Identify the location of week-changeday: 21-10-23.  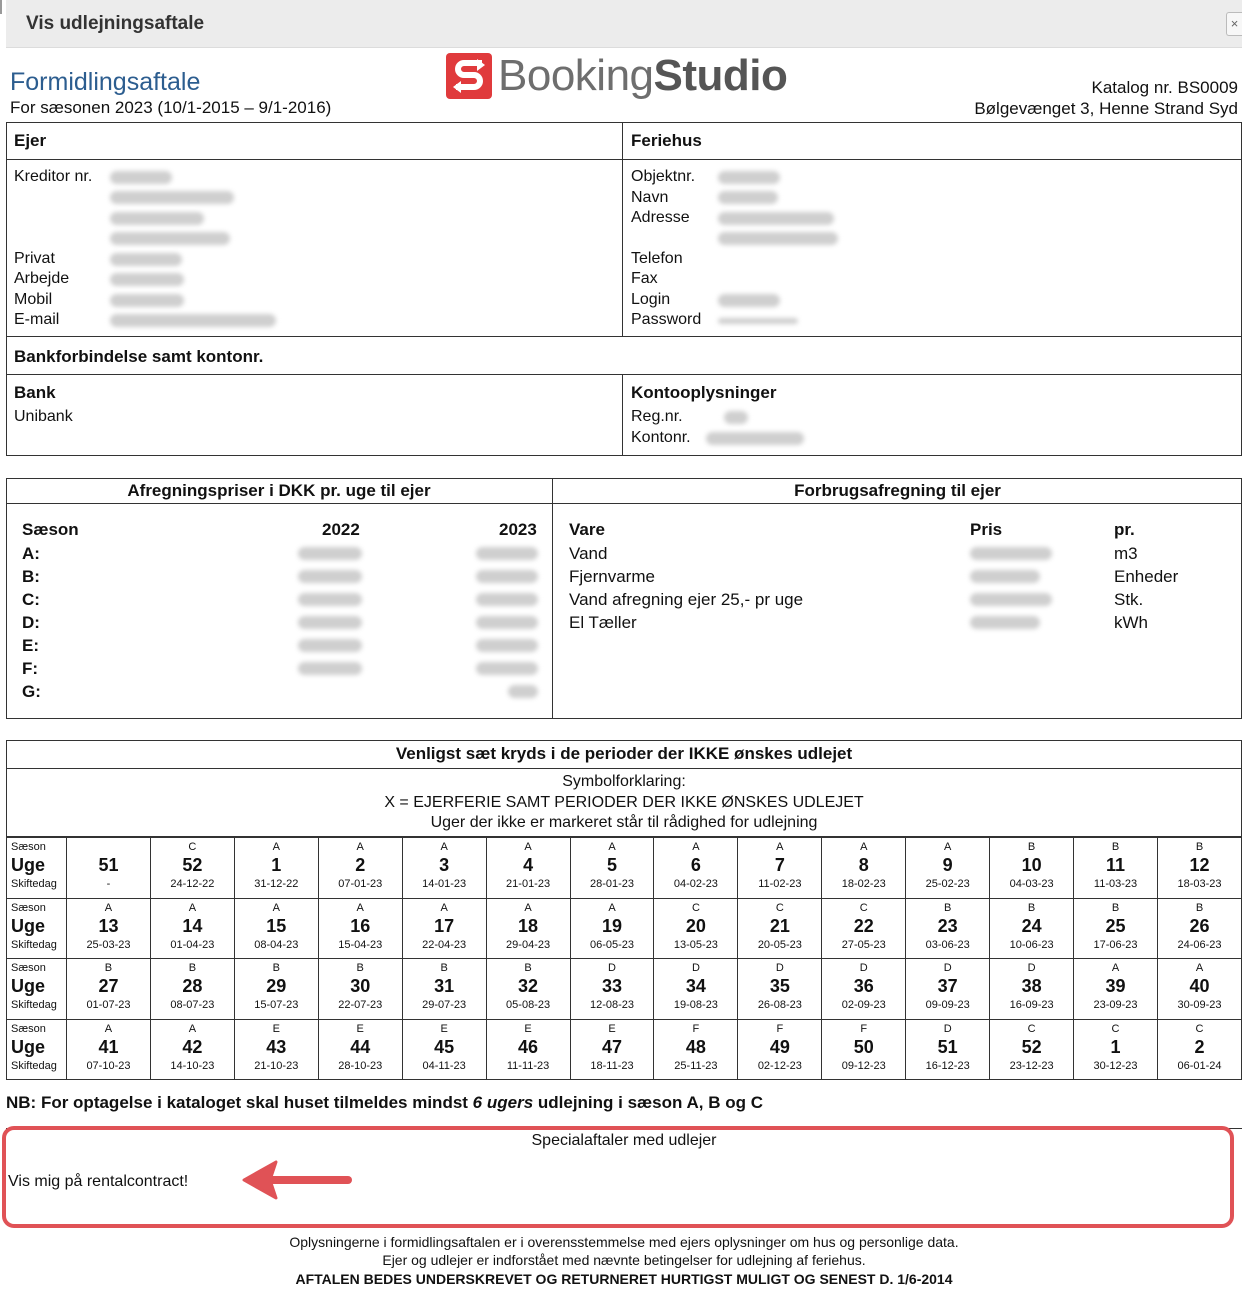
(276, 1065).